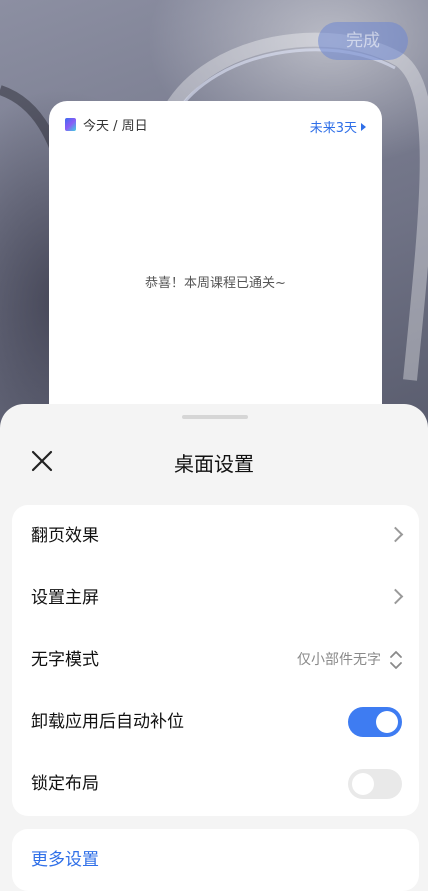 The width and height of the screenshot is (428, 891). What do you see at coordinates (65, 660) in the screenshot?
I see `row-label: 无字模式` at bounding box center [65, 660].